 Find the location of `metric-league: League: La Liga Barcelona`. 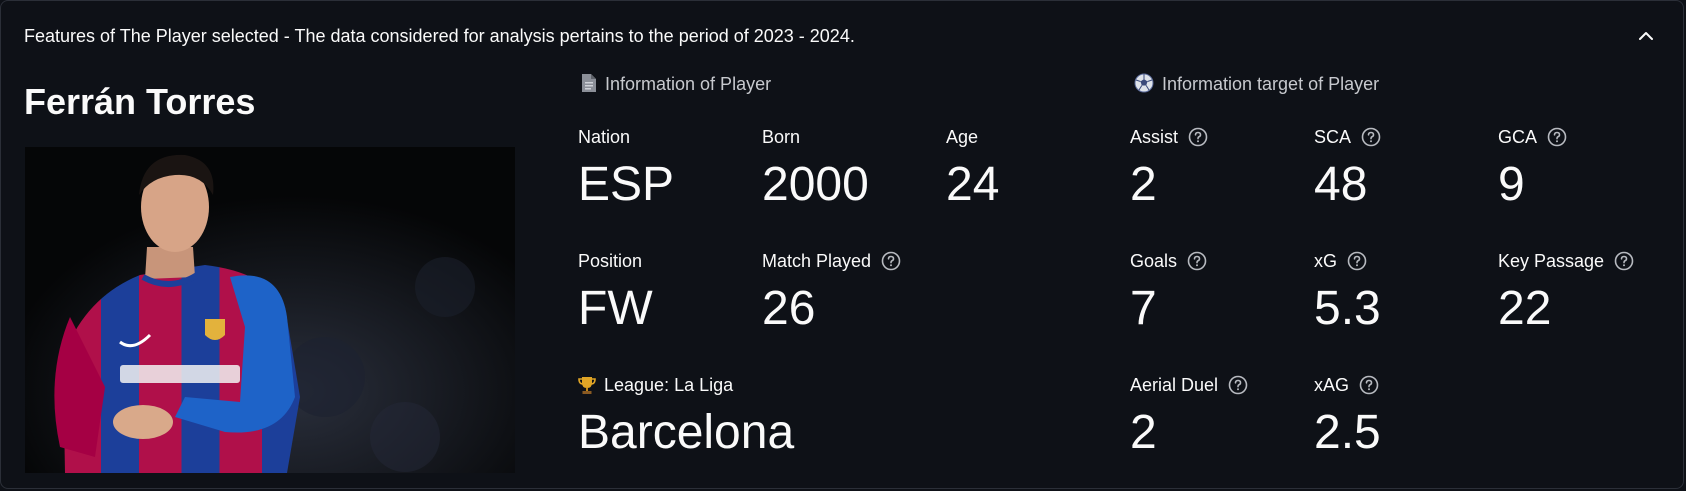

metric-league: League: La Liga Barcelona is located at coordinates (686, 415).